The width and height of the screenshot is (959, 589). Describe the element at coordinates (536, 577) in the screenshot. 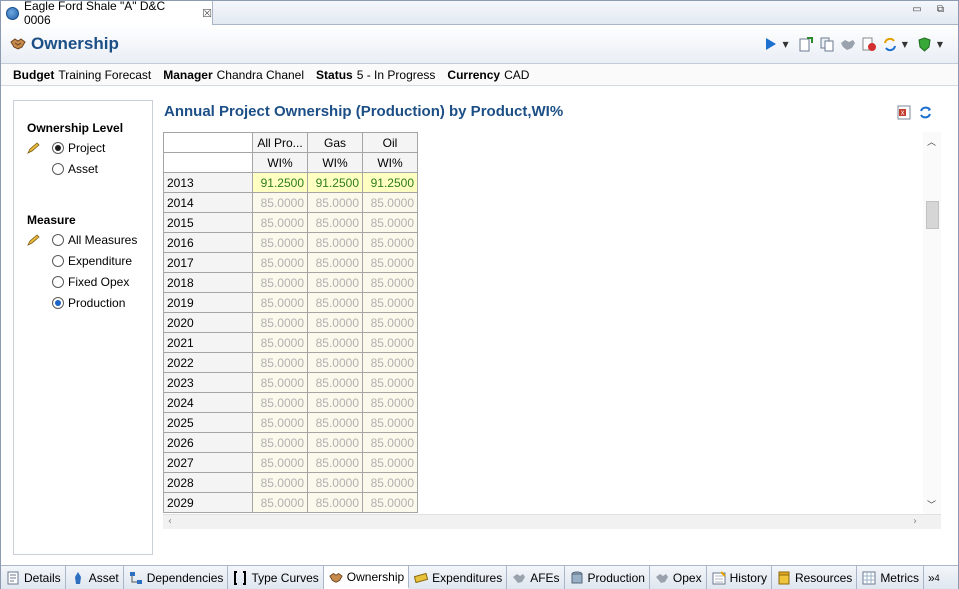

I see `tab-afes: AFEs` at that location.